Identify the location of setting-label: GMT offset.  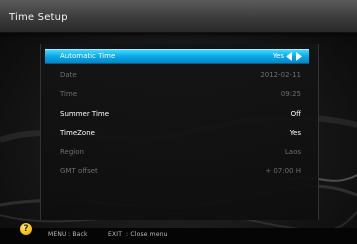
(79, 171).